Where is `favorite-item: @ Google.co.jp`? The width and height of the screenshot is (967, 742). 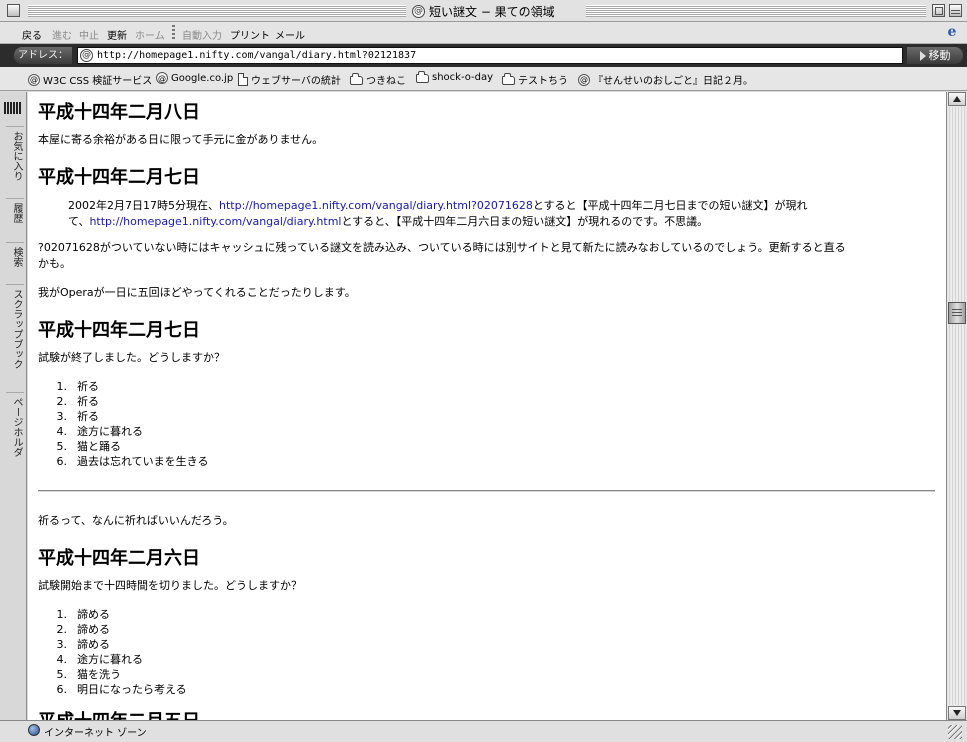
favorite-item: @ Google.co.jp is located at coordinates (194, 78).